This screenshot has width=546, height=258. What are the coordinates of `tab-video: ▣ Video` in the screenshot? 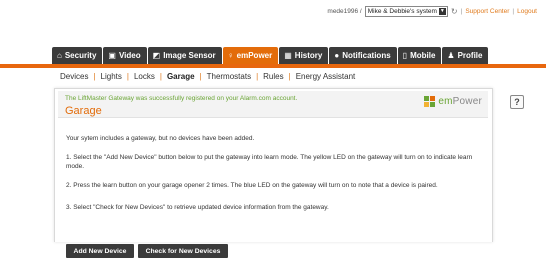 It's located at (125, 55).